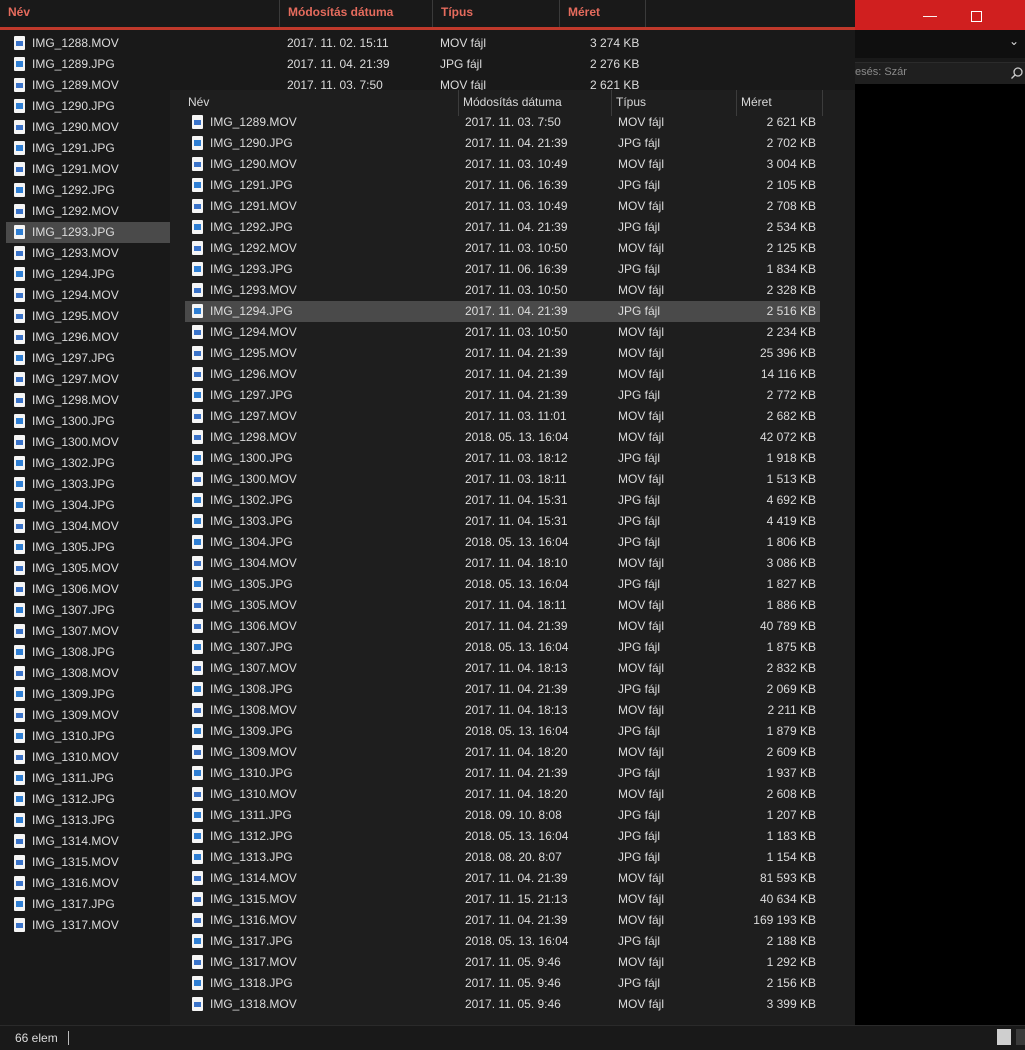 The width and height of the screenshot is (1025, 1050). What do you see at coordinates (88, 127) in the screenshot?
I see `back-list-item: IMG_1290.MOV` at bounding box center [88, 127].